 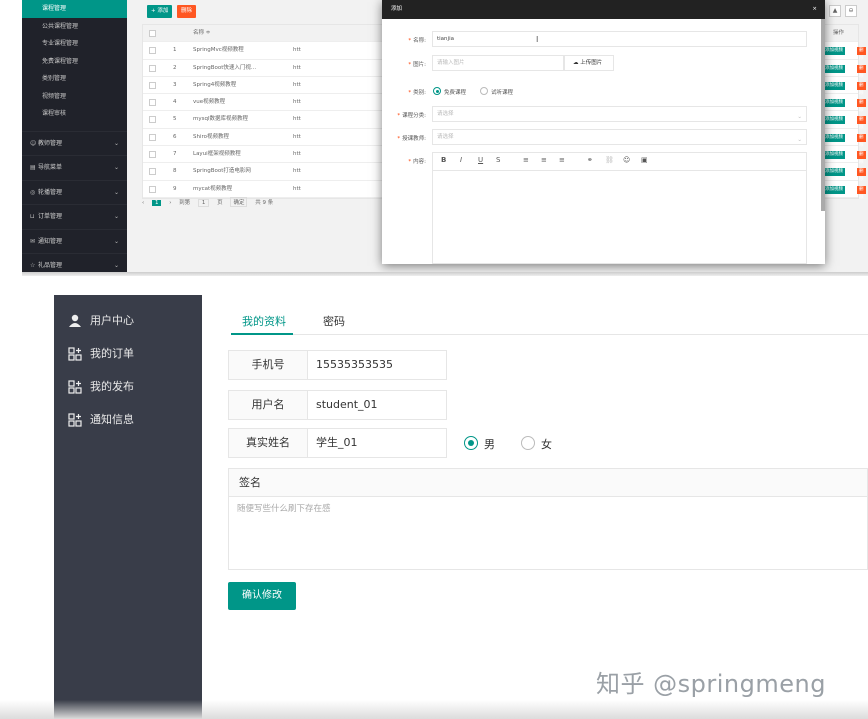 What do you see at coordinates (160, 11) in the screenshot?
I see `add-button: + 添加` at bounding box center [160, 11].